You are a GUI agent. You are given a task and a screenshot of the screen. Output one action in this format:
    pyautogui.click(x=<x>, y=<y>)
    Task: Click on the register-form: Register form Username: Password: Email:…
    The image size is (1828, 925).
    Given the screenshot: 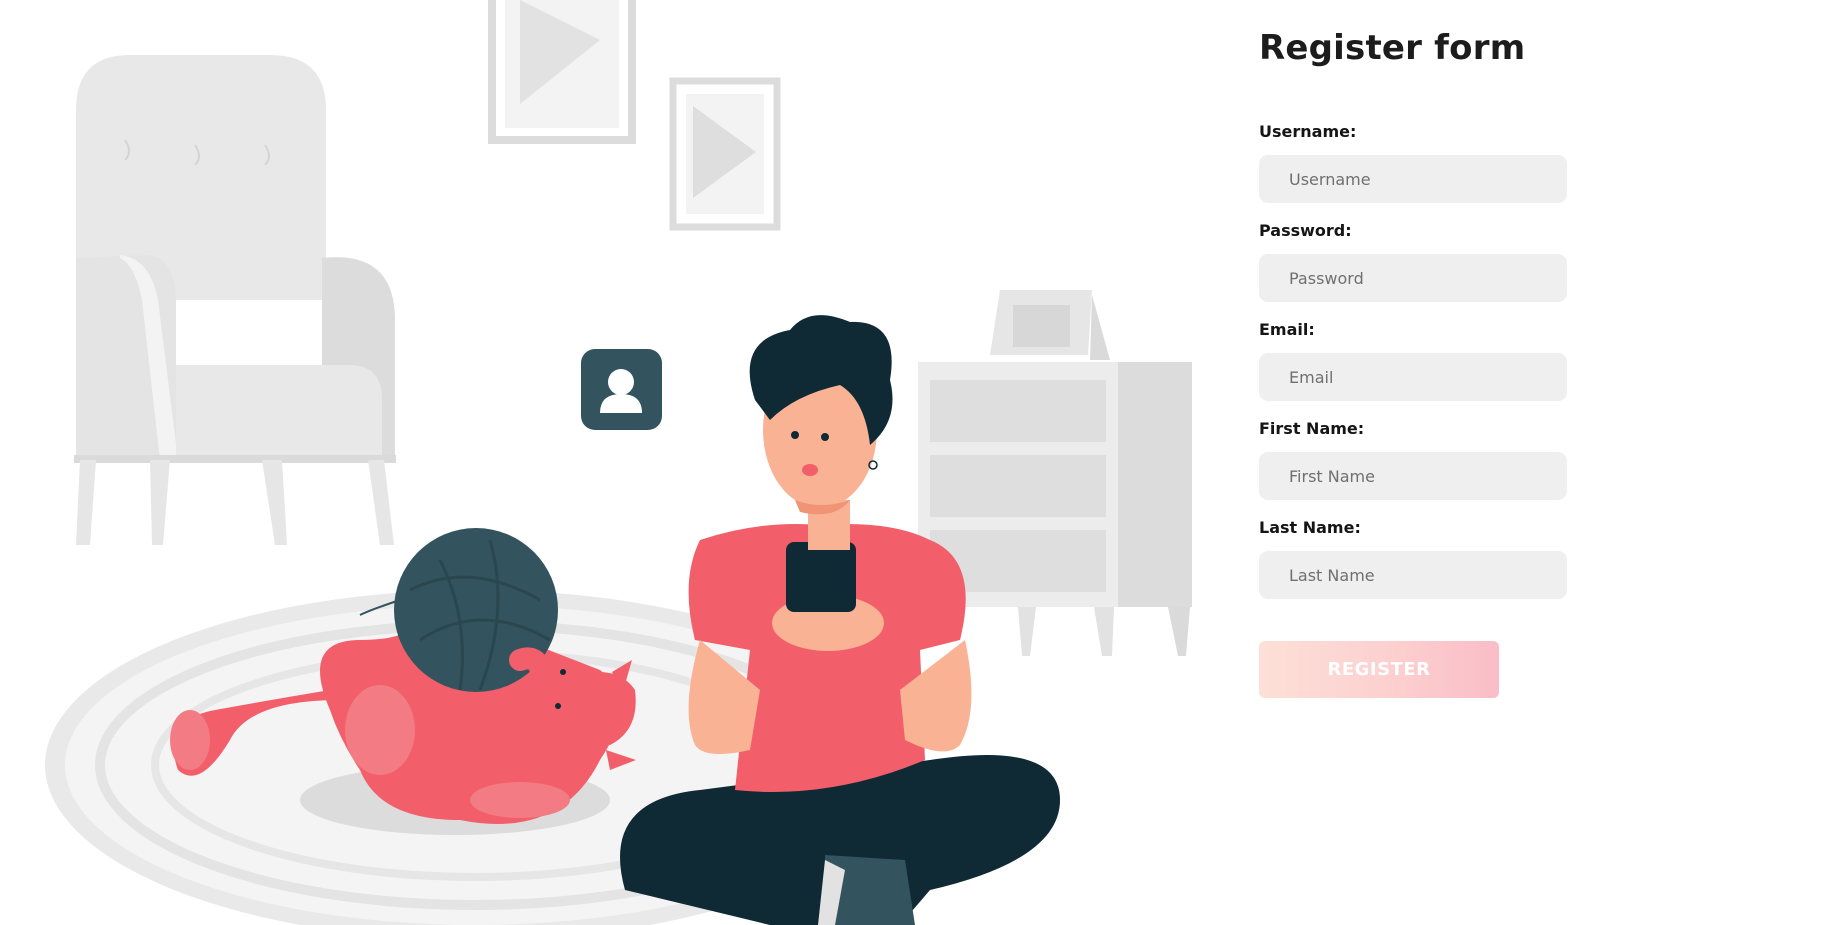 What is the action you would take?
    pyautogui.click(x=1439, y=359)
    